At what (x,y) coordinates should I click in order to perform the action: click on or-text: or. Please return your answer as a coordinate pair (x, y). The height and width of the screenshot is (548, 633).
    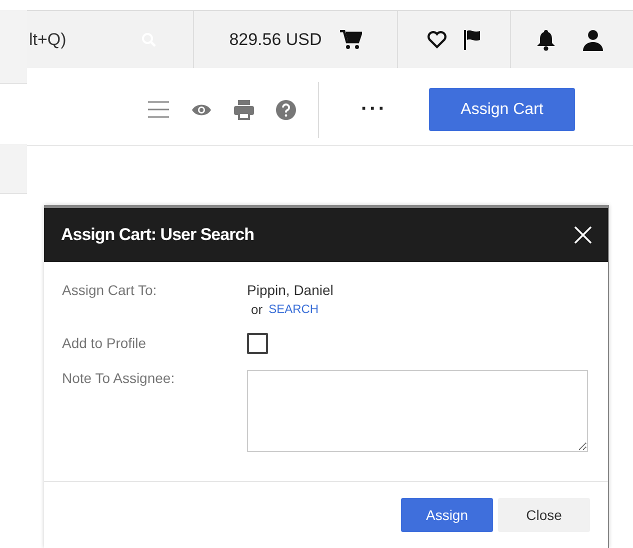
    Looking at the image, I should click on (257, 309).